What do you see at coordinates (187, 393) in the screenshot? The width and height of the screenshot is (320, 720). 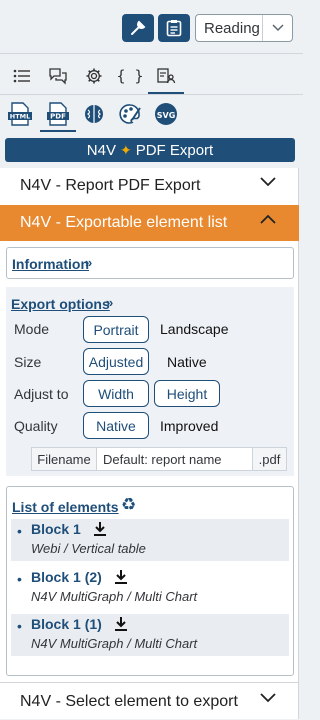 I see `adjust-height-option: Height` at bounding box center [187, 393].